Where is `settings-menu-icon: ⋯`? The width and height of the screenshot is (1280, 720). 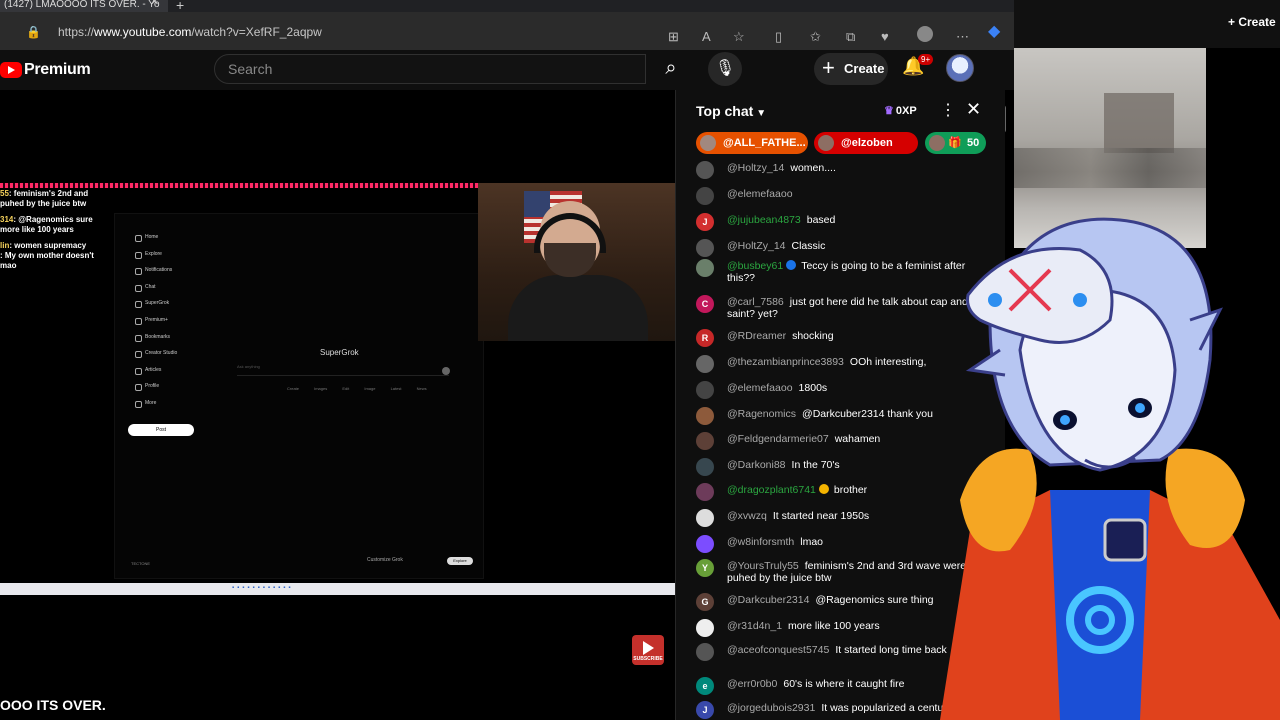
settings-menu-icon: ⋯ is located at coordinates (962, 37).